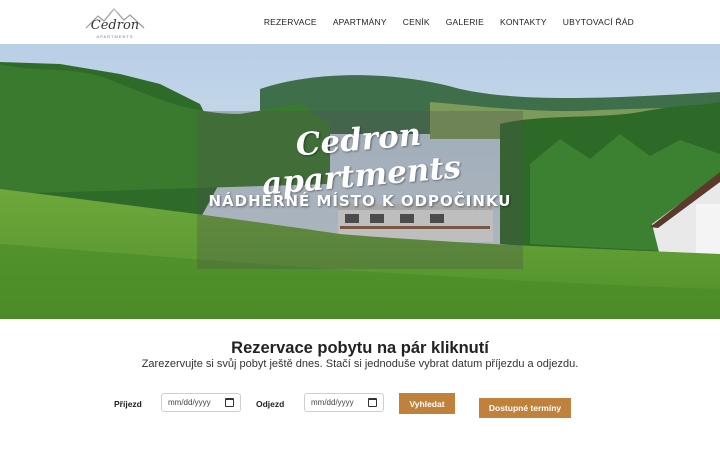 This screenshot has width=720, height=450. I want to click on arrival-date-input: mm/dd/yyyy, so click(201, 402).